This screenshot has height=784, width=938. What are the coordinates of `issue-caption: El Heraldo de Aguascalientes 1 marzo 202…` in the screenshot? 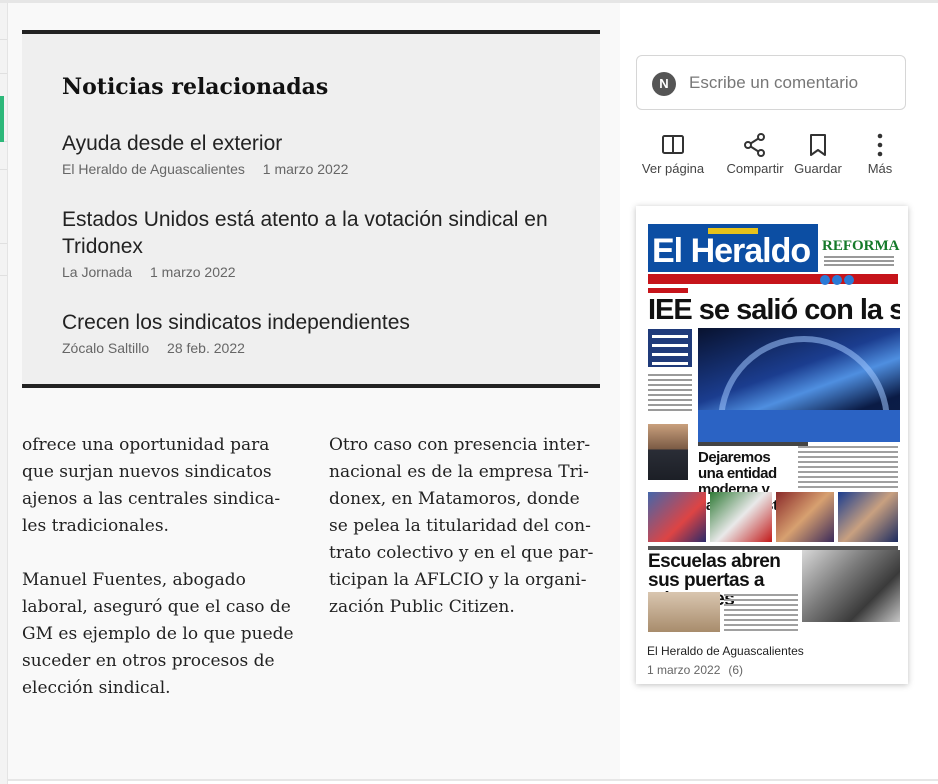 It's located at (772, 660).